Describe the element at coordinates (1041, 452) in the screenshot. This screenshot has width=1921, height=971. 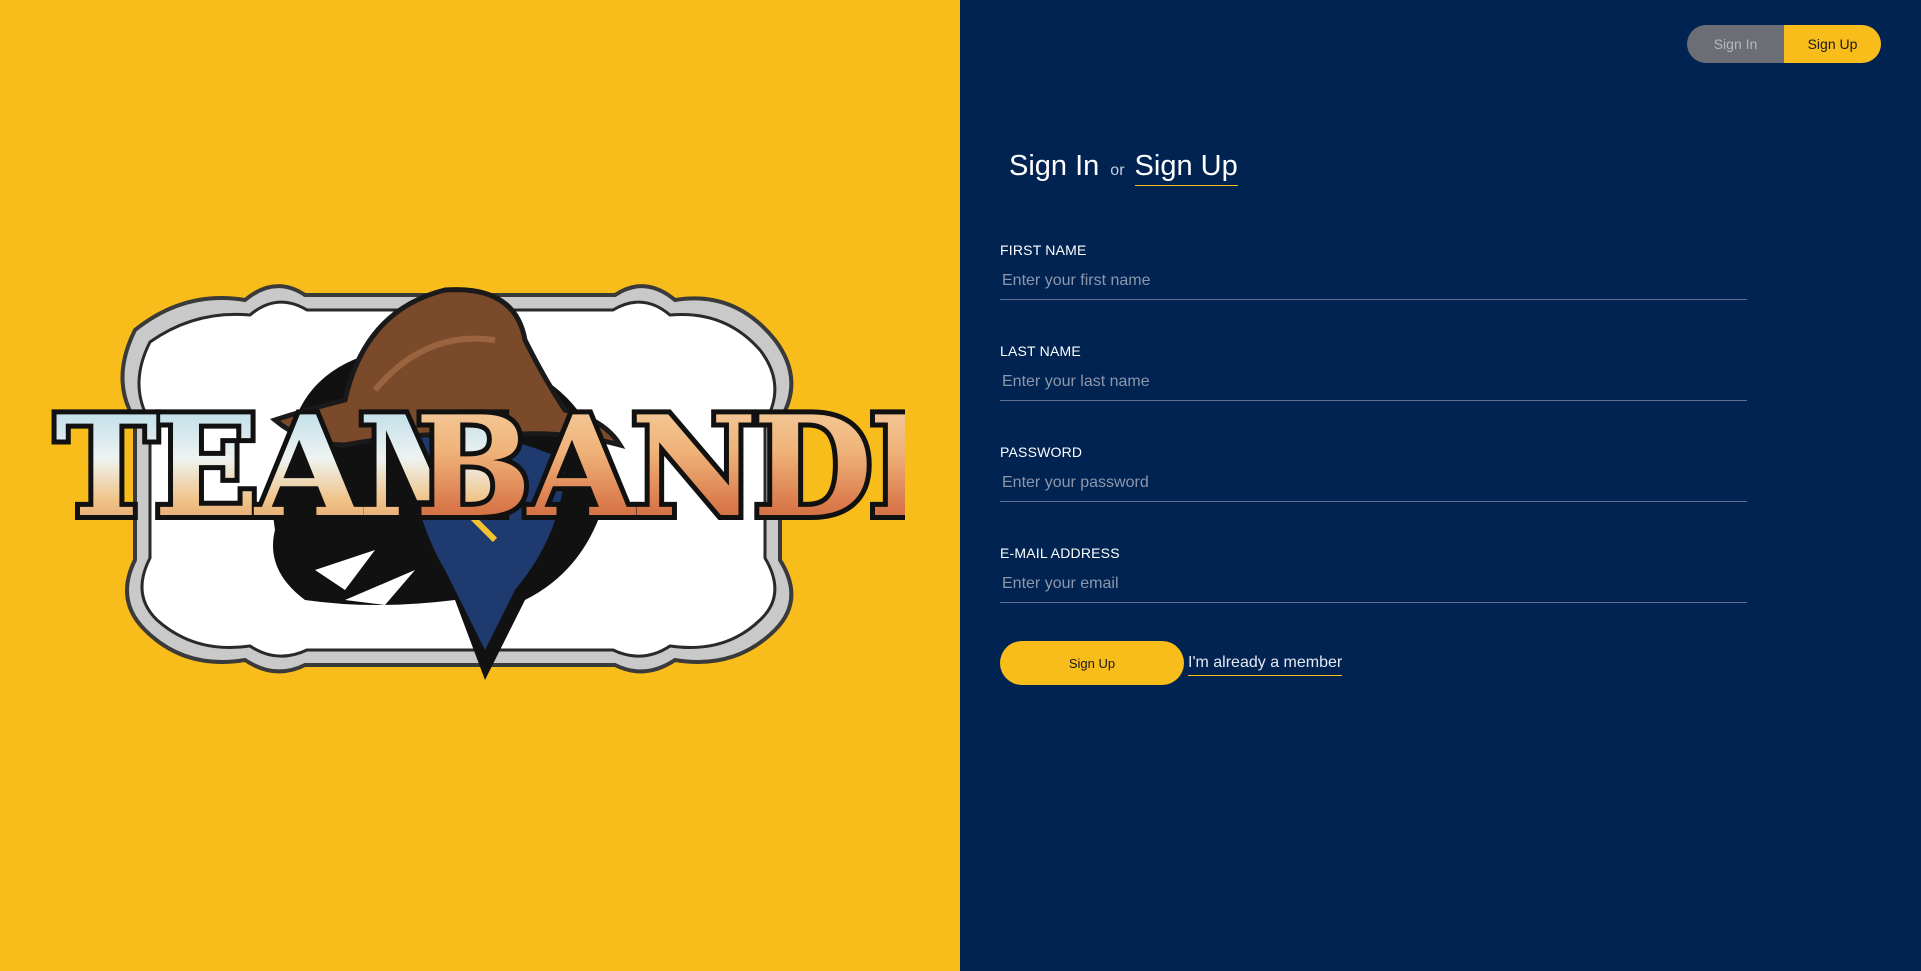
I see `password-label: PASSWORD` at that location.